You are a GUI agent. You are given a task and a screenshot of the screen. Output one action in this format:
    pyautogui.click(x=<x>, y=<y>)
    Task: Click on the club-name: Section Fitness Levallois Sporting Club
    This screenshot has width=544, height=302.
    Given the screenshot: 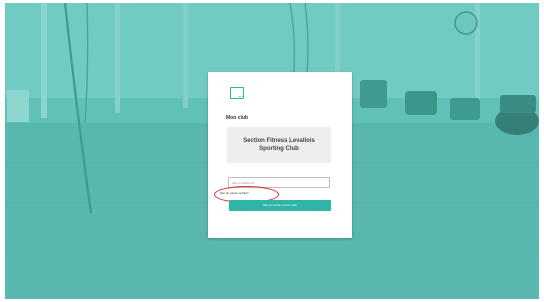 What is the action you would take?
    pyautogui.click(x=279, y=145)
    